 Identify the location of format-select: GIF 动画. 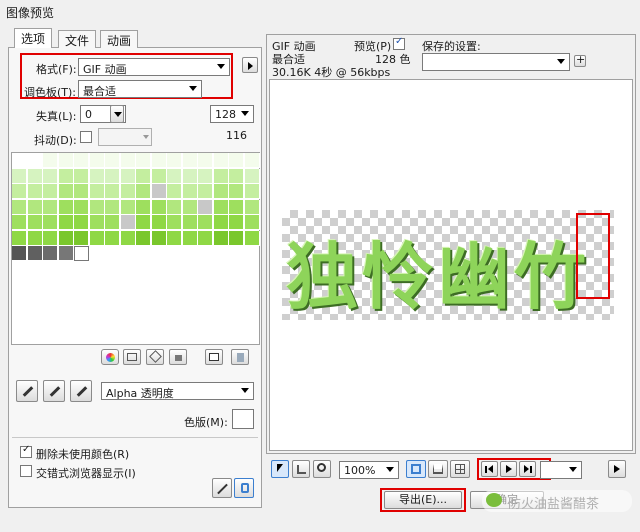
(154, 67).